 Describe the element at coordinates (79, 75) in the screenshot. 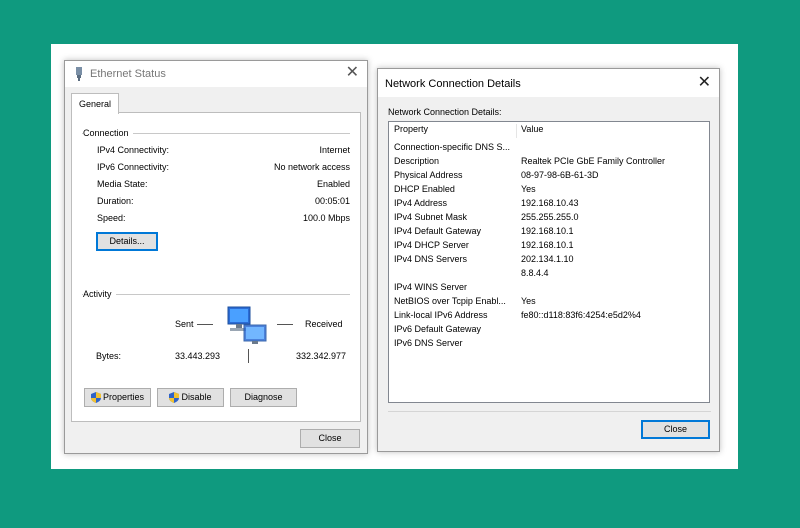

I see `ethernet-icon` at that location.